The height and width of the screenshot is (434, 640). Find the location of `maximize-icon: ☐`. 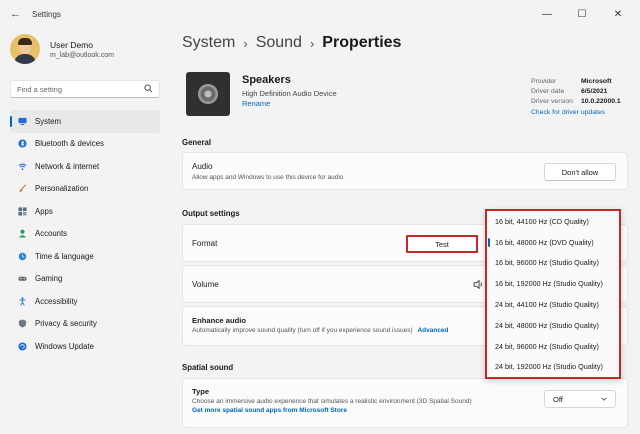

maximize-icon: ☐ is located at coordinates (582, 14).